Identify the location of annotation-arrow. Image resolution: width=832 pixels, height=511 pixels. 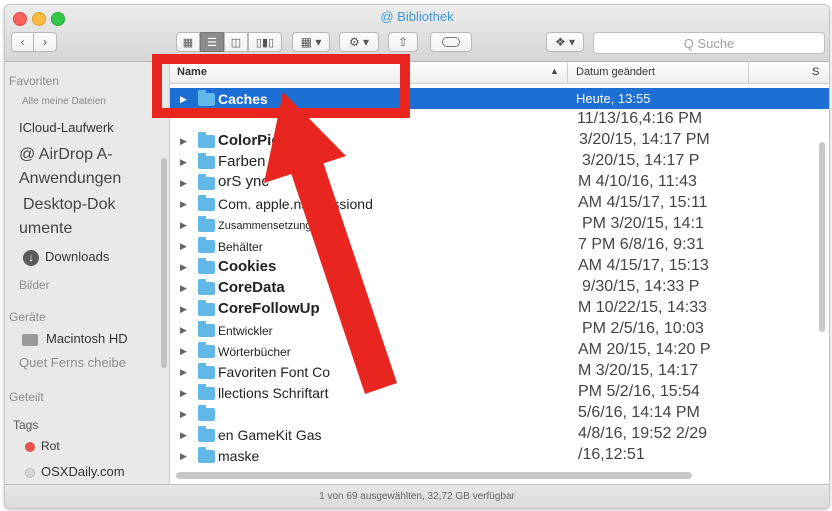
(330, 243).